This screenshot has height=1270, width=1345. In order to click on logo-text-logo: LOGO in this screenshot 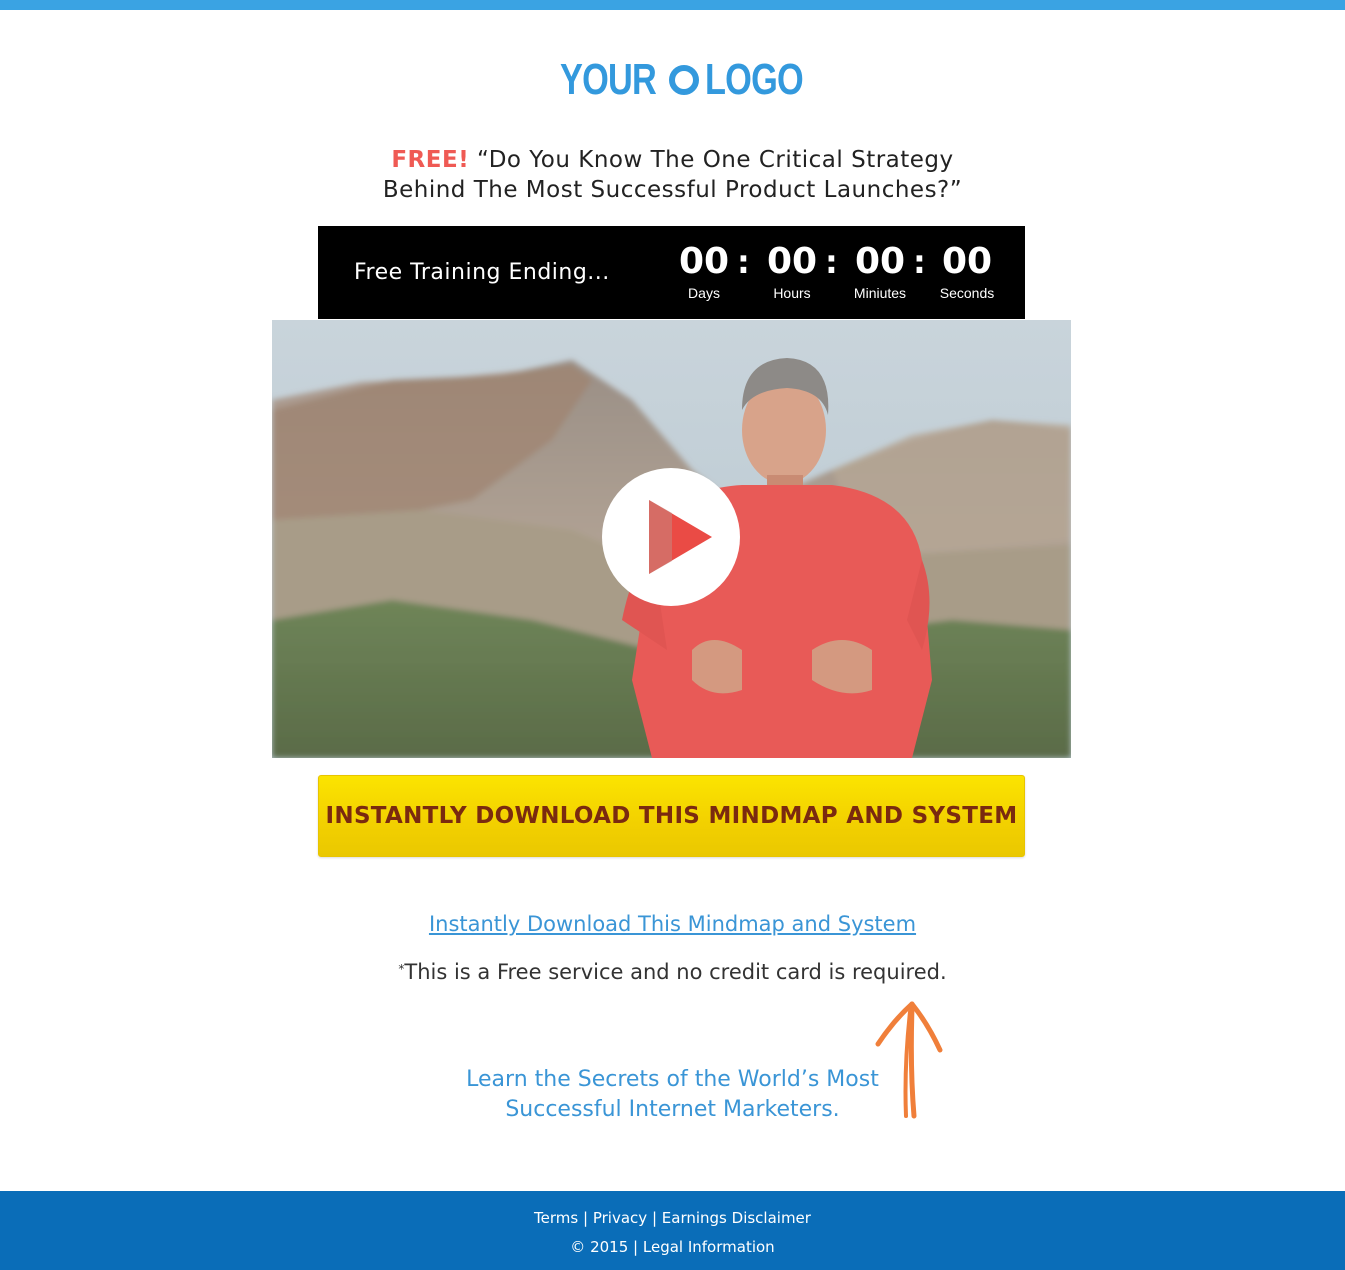, I will do `click(754, 79)`.